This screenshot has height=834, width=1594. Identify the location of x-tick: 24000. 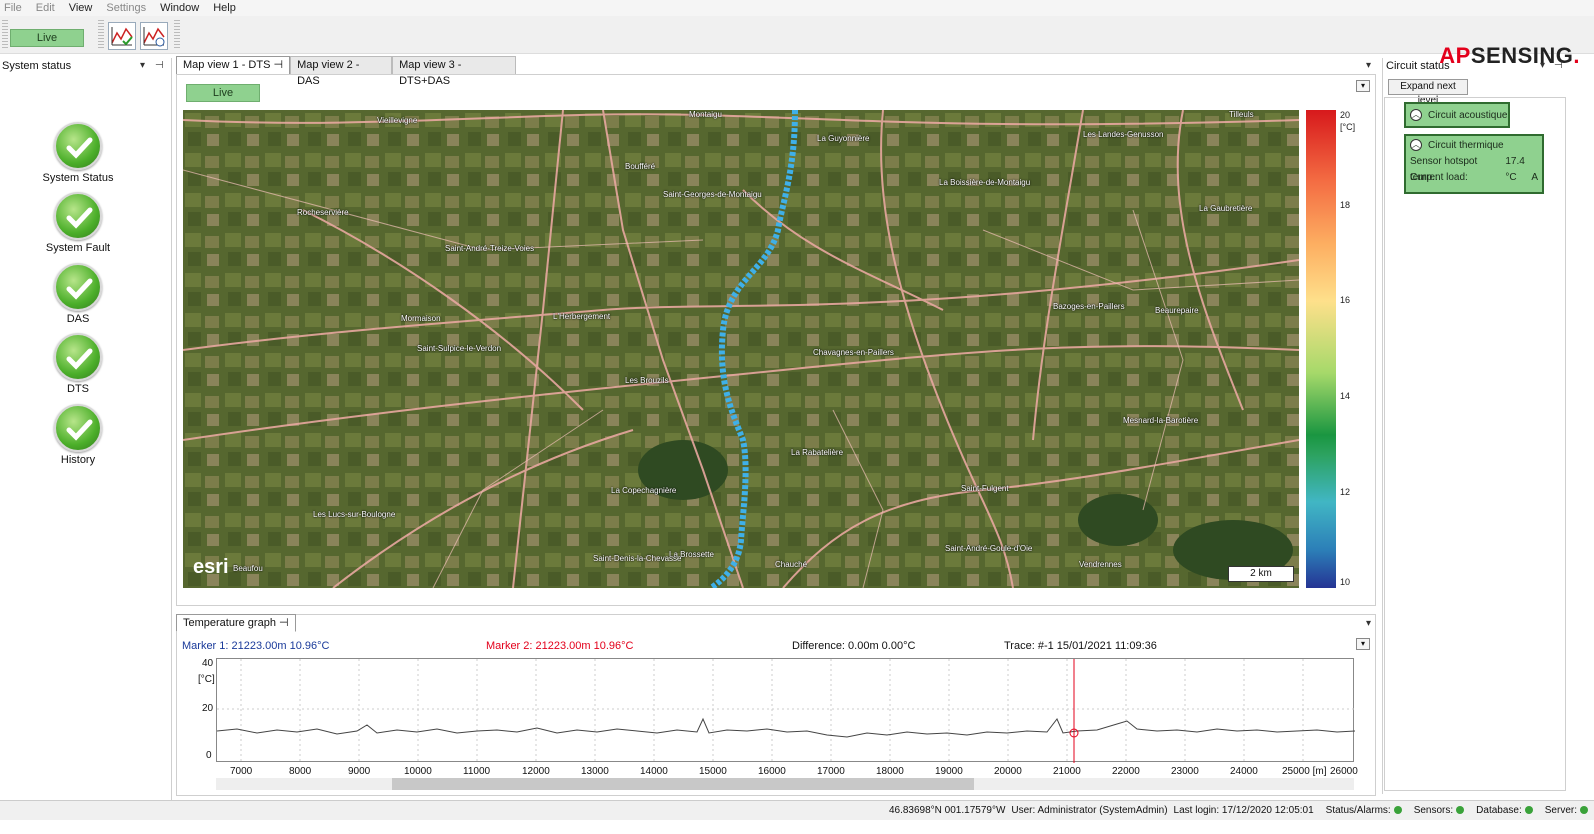
(1244, 771).